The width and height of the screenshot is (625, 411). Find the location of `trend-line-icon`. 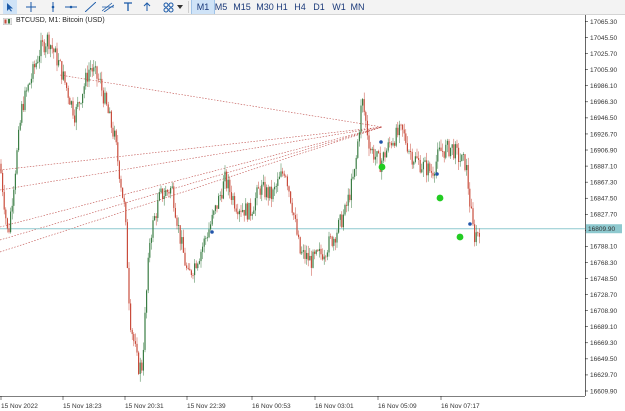

trend-line-icon is located at coordinates (90, 7).